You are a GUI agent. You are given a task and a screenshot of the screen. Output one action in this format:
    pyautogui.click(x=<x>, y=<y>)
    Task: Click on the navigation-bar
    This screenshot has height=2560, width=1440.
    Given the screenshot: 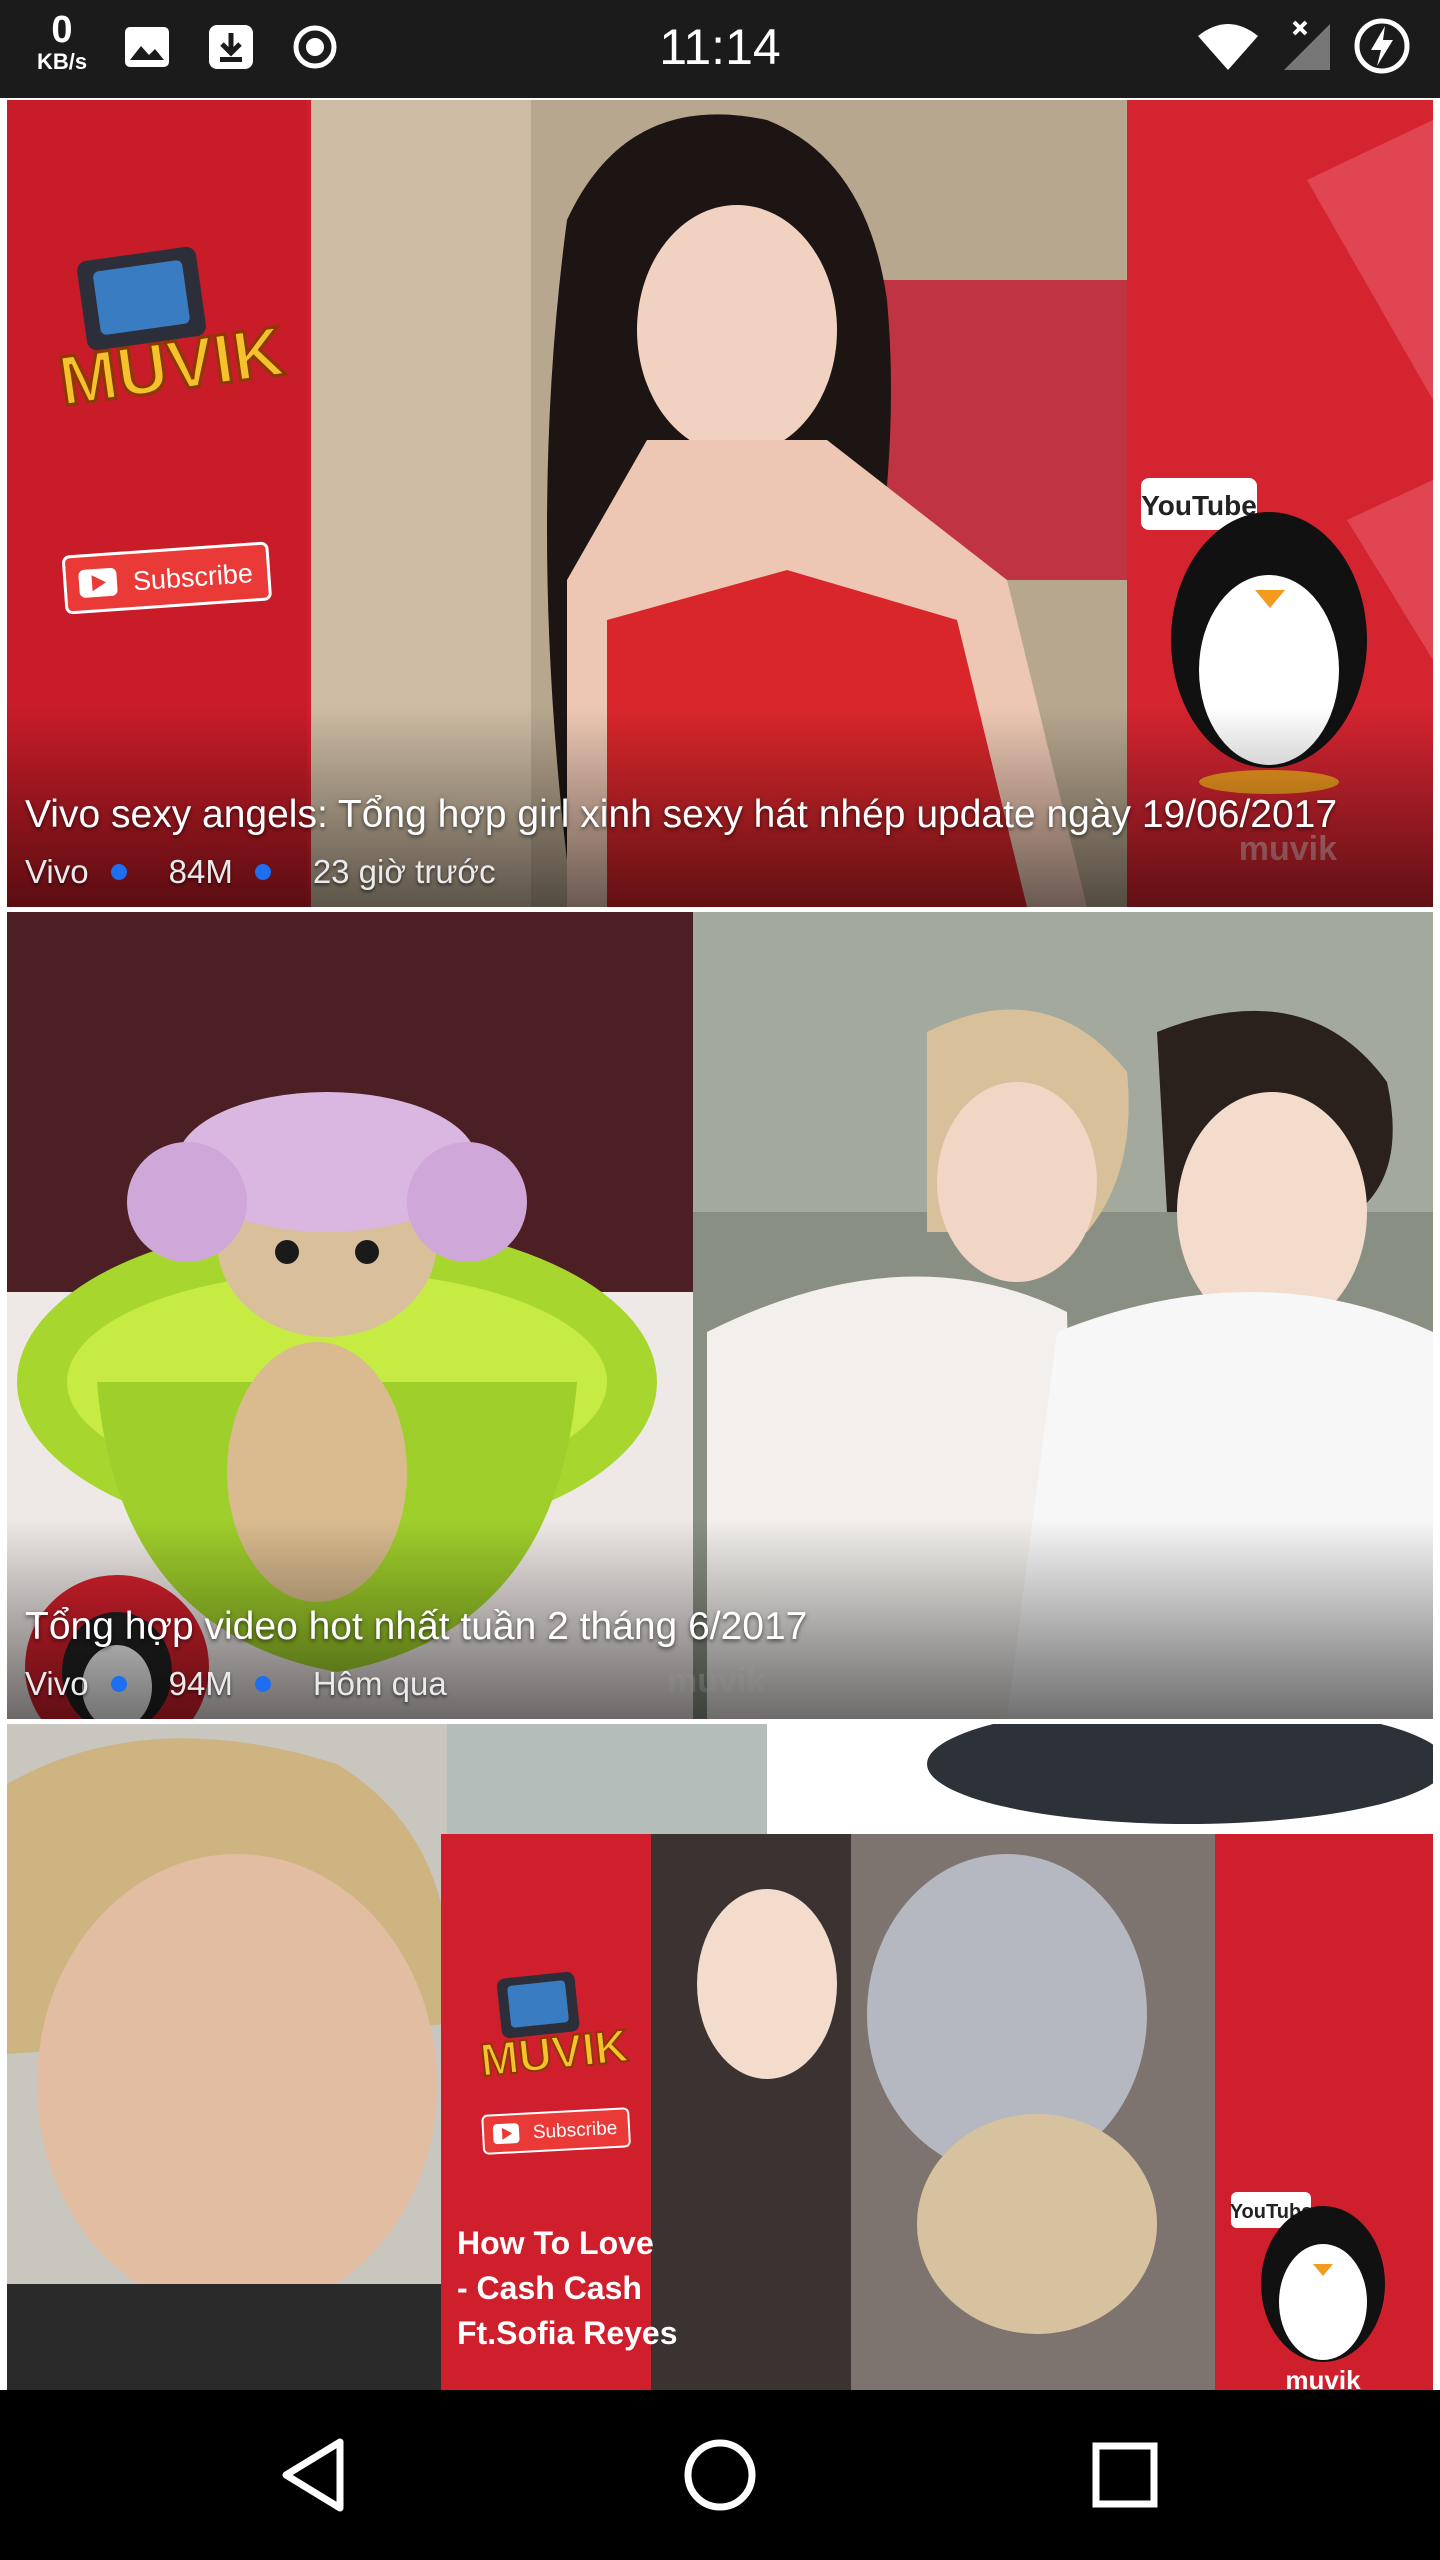 What is the action you would take?
    pyautogui.click(x=720, y=2475)
    